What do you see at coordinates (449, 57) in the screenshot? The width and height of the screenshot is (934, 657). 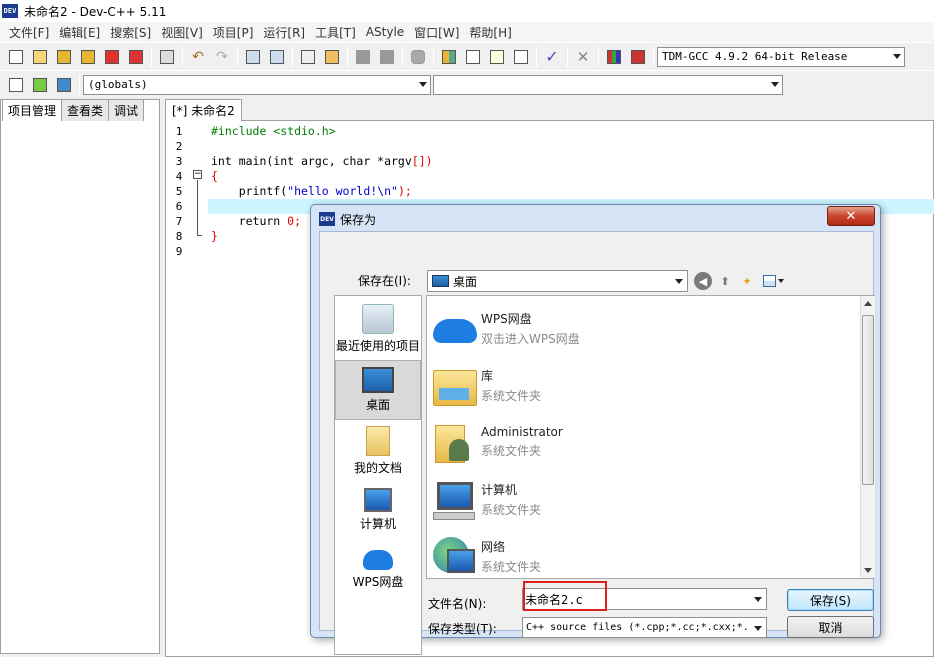 I see `tile-icon` at bounding box center [449, 57].